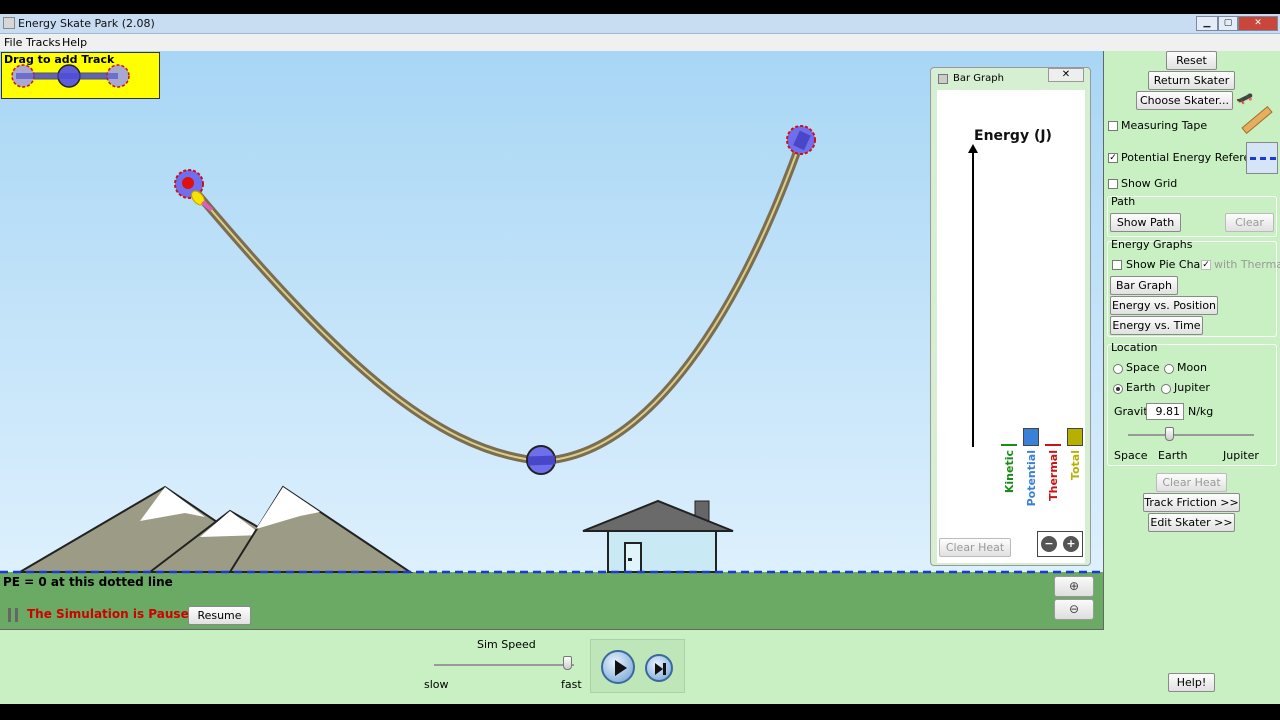 Image resolution: width=1280 pixels, height=720 pixels. Describe the element at coordinates (621, 668) in the screenshot. I see `play-icon` at that location.